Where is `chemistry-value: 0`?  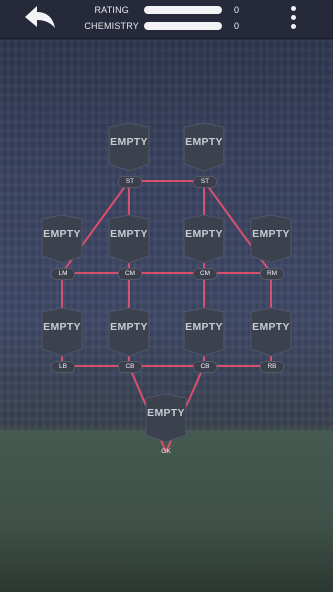
chemistry-value: 0 is located at coordinates (237, 26).